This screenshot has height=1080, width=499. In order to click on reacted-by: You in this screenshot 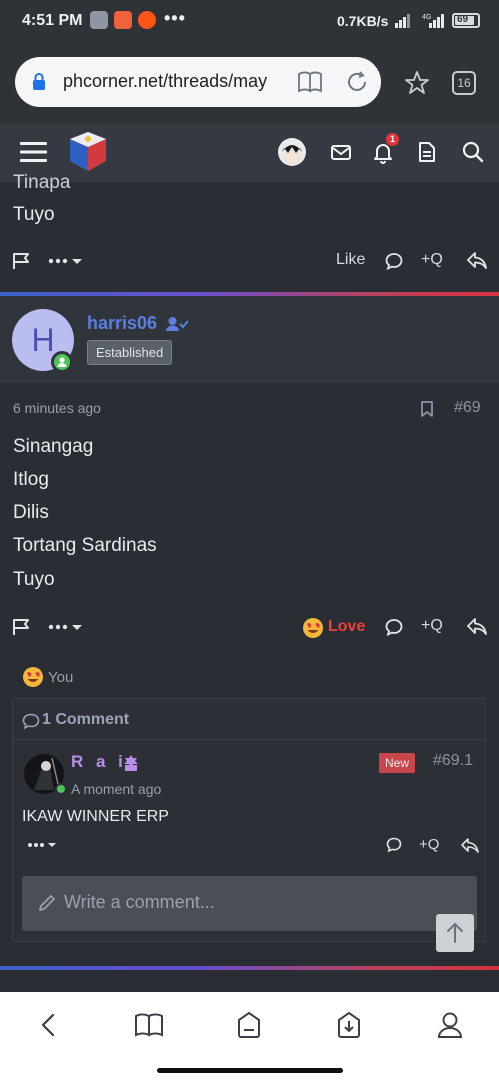, I will do `click(60, 677)`.